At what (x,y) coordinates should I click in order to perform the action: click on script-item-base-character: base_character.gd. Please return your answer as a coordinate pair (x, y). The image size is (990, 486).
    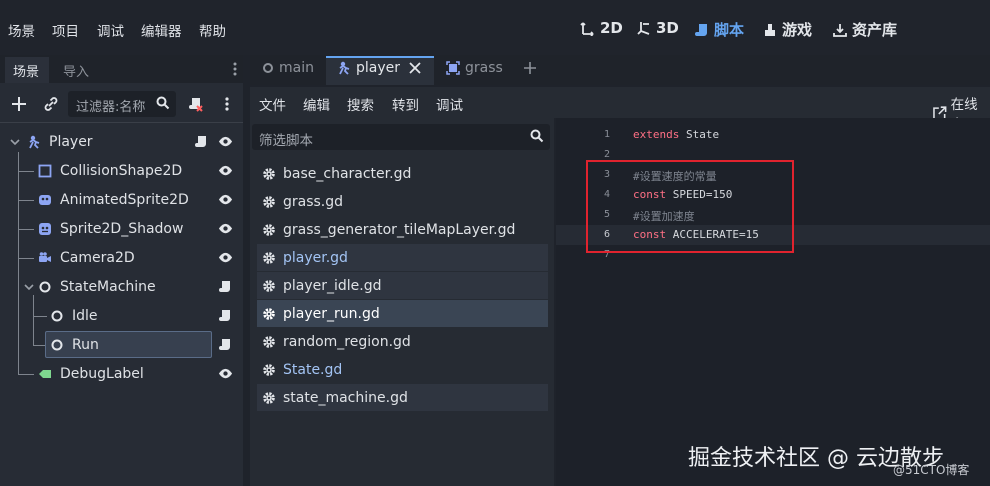
    Looking at the image, I should click on (402, 173).